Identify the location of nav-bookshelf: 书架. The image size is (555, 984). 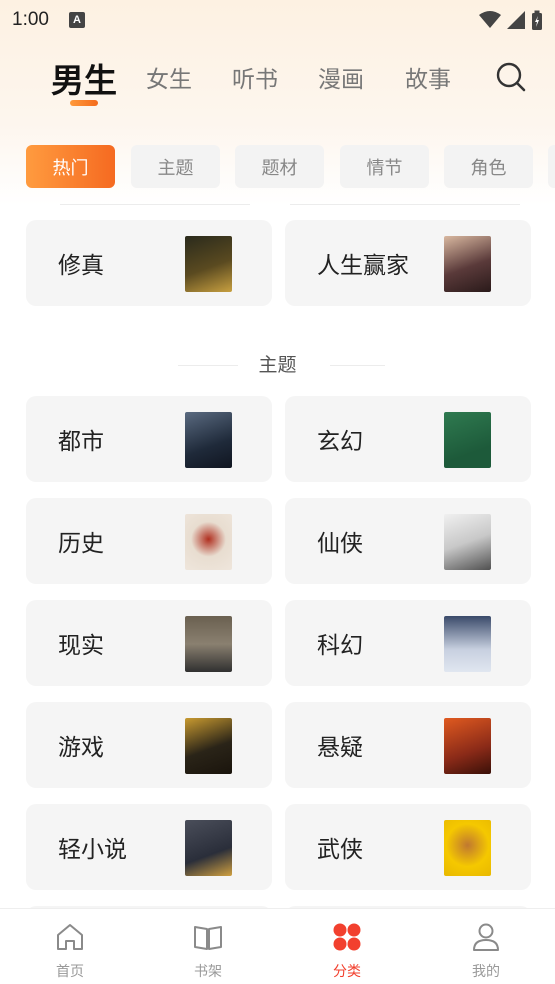
(208, 946).